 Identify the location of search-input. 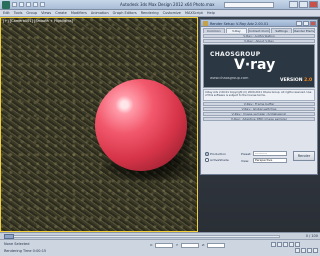
(249, 5).